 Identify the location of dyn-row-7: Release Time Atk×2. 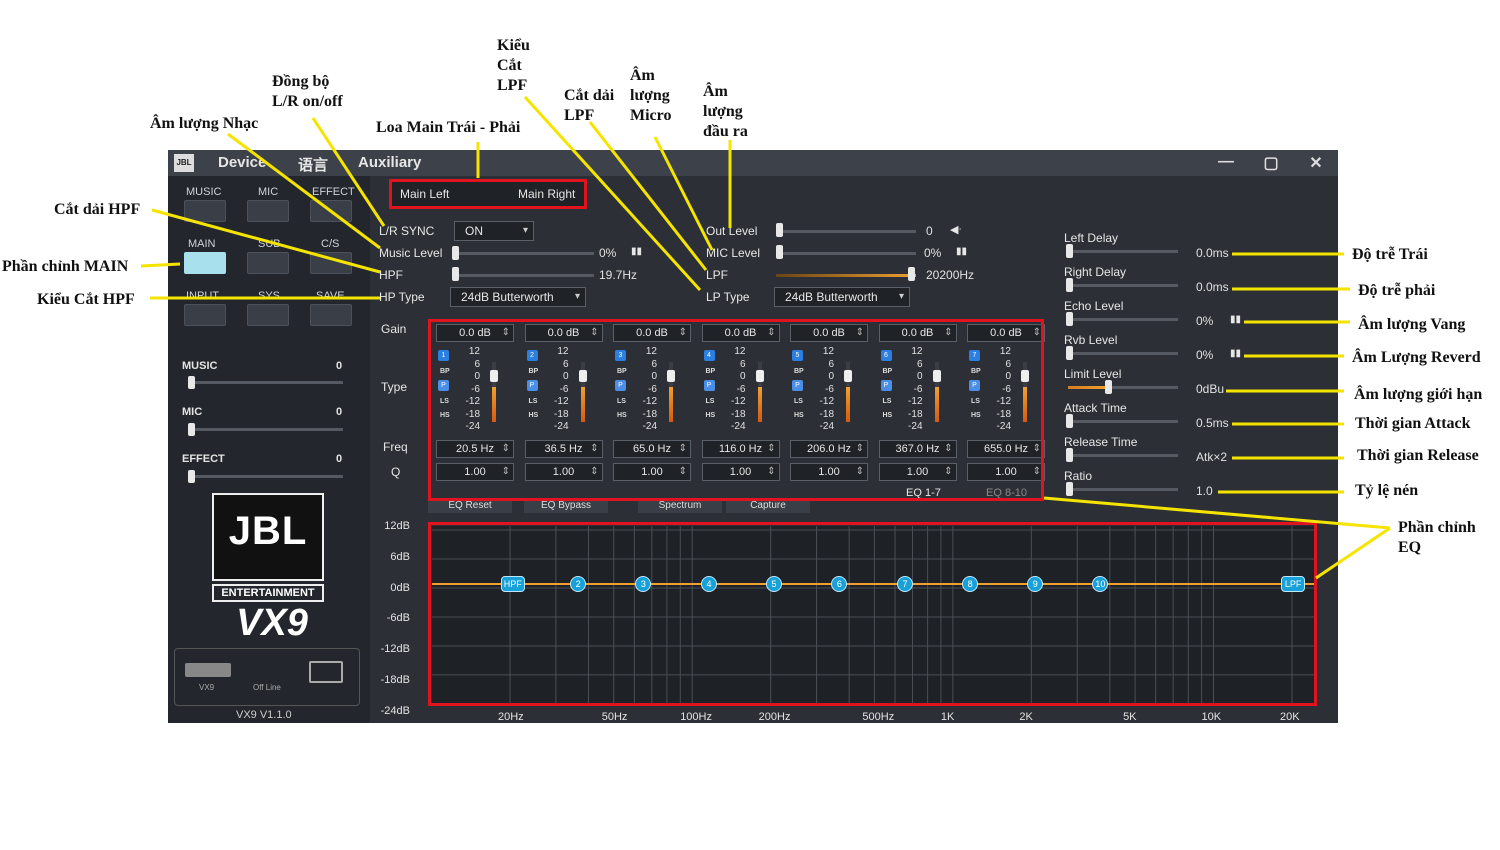
(1198, 447).